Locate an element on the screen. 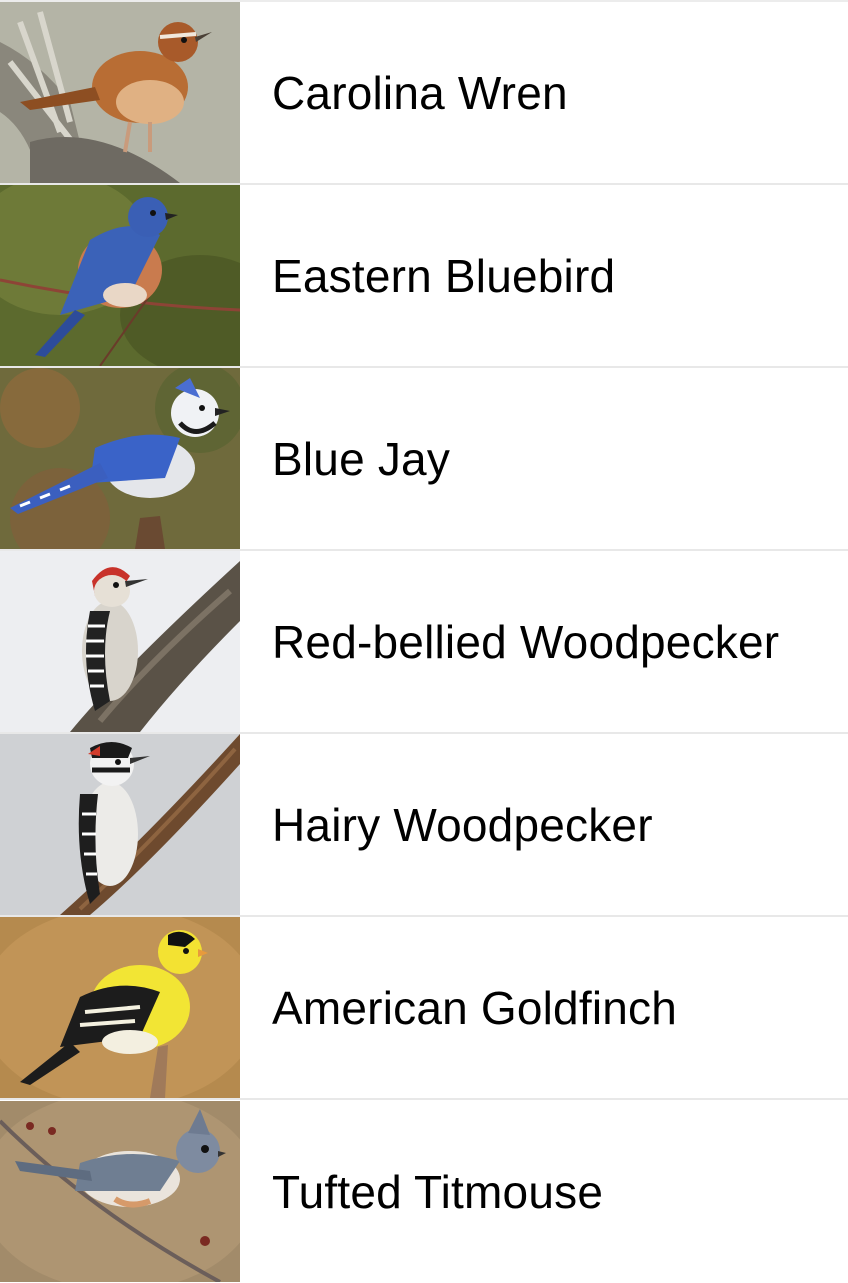 The image size is (848, 1283). red-bellied-woodpecker-photo is located at coordinates (120, 641).